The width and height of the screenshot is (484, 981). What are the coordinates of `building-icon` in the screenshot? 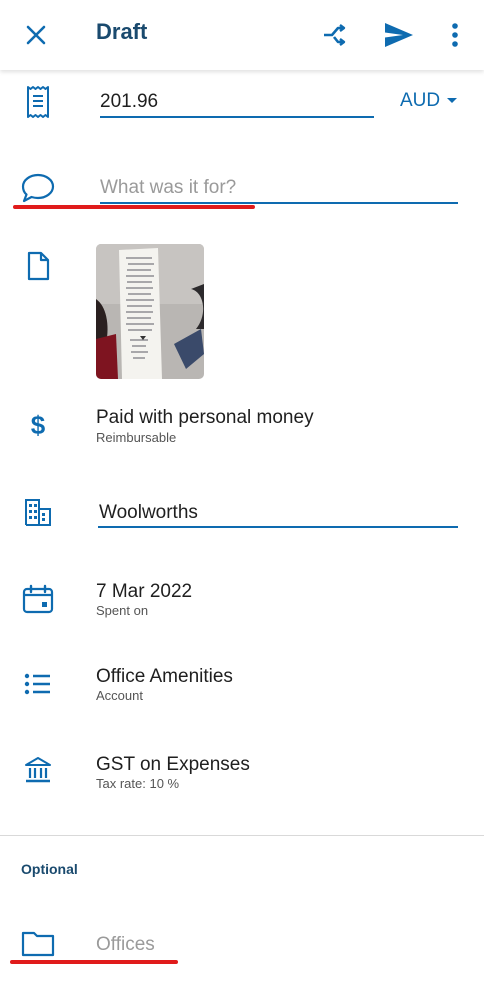 It's located at (38, 512).